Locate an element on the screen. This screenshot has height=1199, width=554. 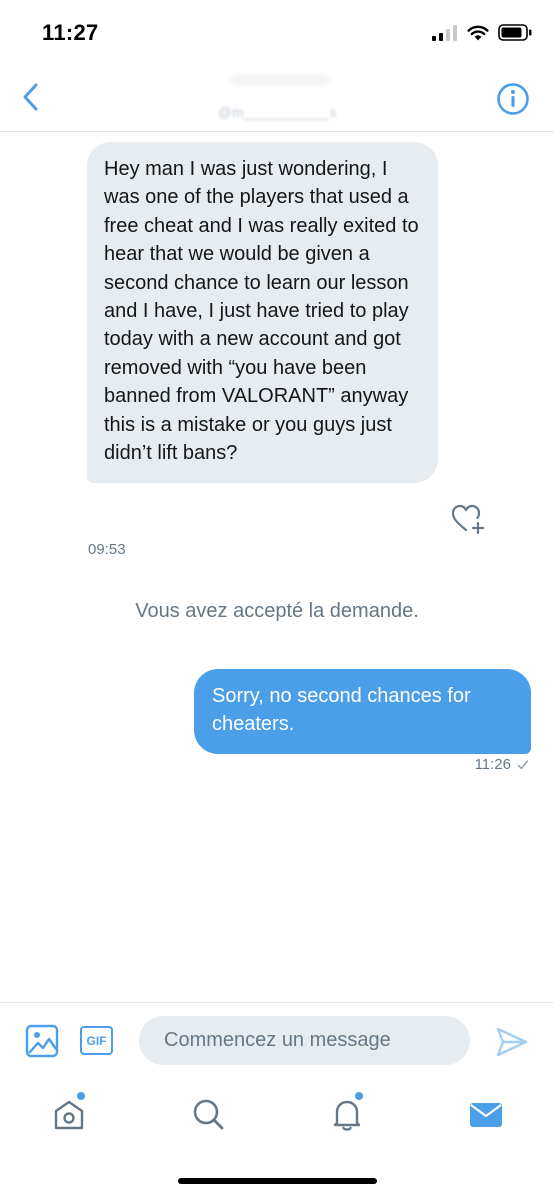
tab-home is located at coordinates (69, 1113).